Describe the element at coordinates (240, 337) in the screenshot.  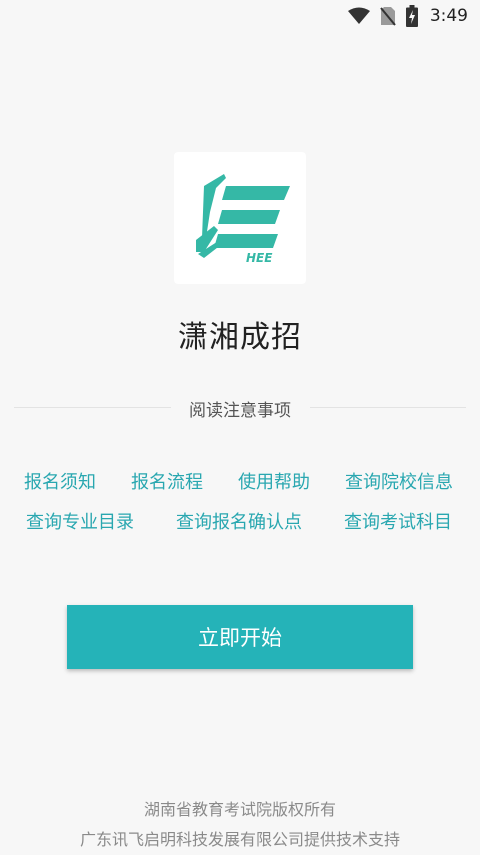
I see `app-title: 潇湘成招` at that location.